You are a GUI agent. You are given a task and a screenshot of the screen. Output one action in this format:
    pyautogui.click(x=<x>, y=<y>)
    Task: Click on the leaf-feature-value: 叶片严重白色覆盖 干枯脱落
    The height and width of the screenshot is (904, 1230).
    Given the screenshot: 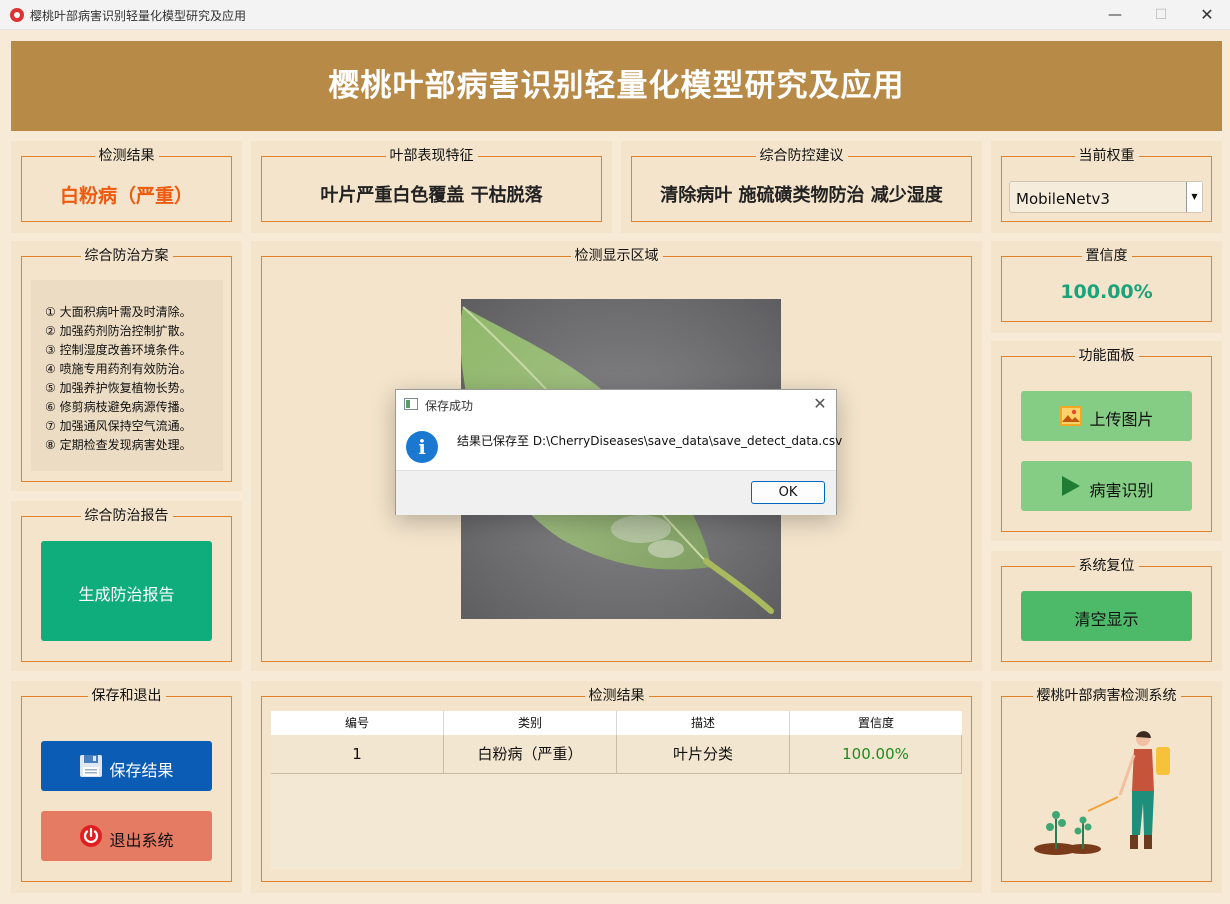 What is the action you would take?
    pyautogui.click(x=431, y=195)
    